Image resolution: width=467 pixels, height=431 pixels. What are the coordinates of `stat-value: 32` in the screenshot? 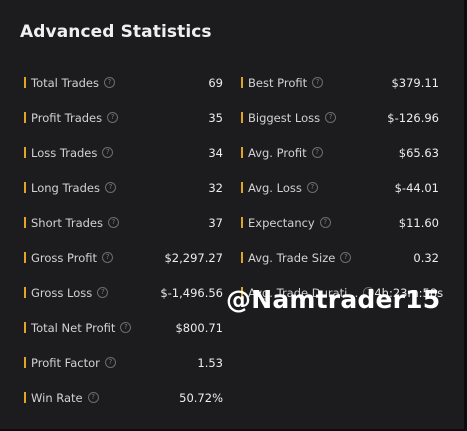 It's located at (215, 188).